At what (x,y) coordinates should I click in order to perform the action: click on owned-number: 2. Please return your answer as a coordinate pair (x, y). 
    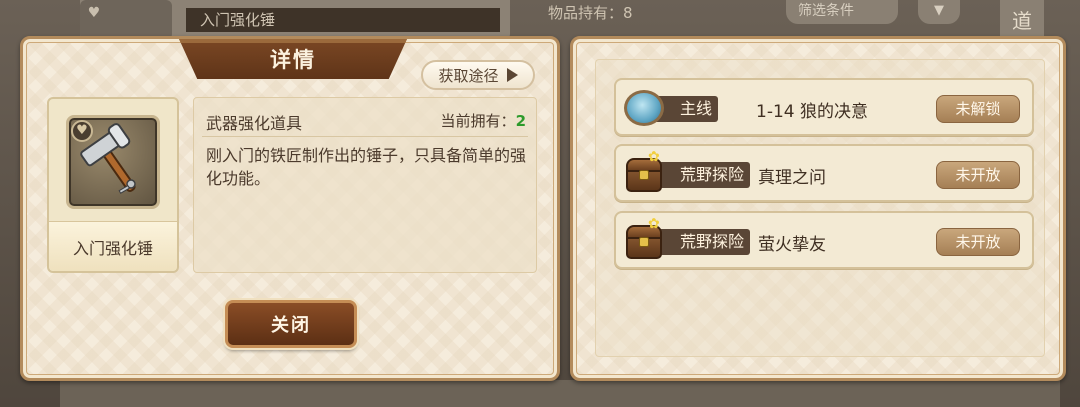
    Looking at the image, I should click on (520, 121).